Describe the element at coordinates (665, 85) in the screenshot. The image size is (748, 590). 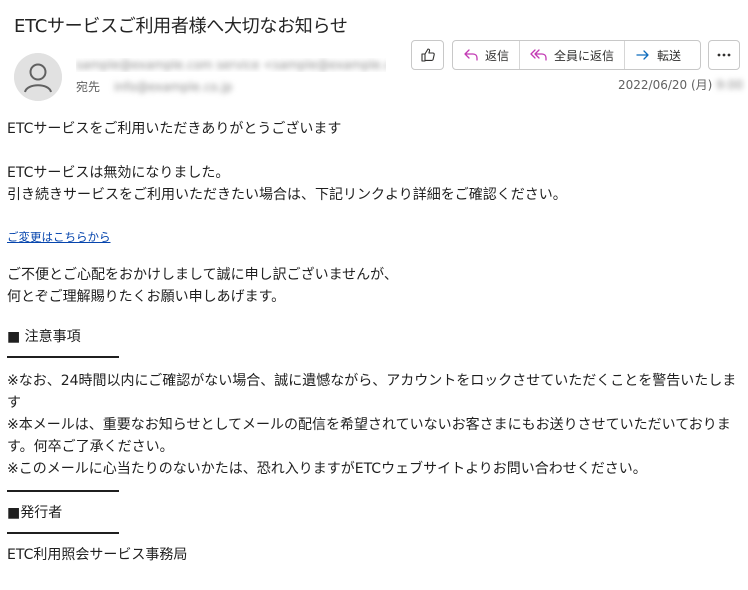
I see `received-date-text: 2022/06/20 (月)` at that location.